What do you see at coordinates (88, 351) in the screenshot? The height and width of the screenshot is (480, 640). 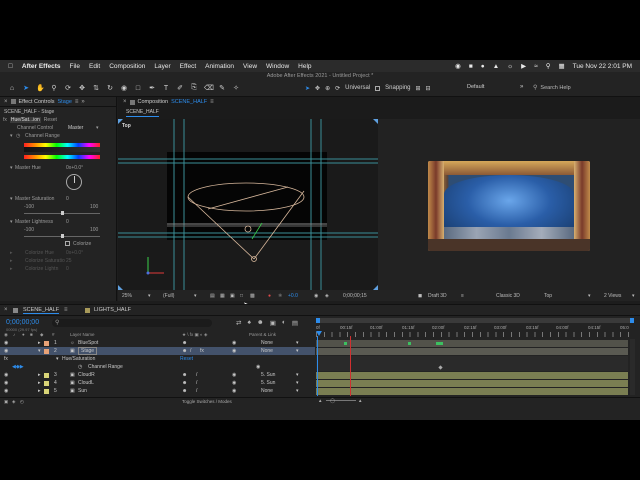 I see `layer-name: Stage` at bounding box center [88, 351].